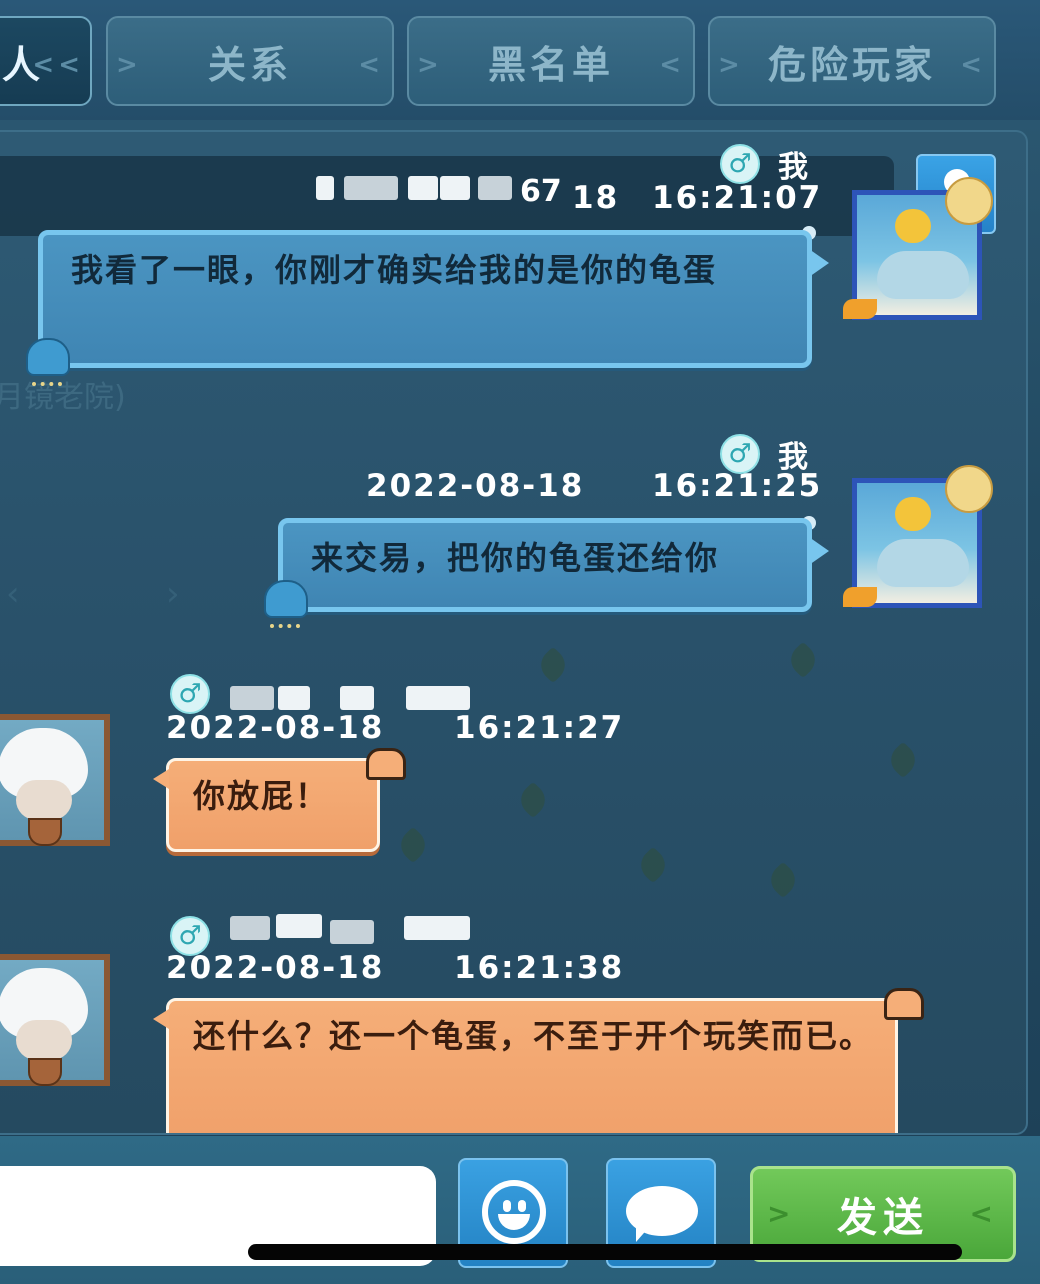 This screenshot has height=1284, width=1040. What do you see at coordinates (553, 565) in the screenshot?
I see `message-bubble: 来交易，把你的龟蛋还给你` at bounding box center [553, 565].